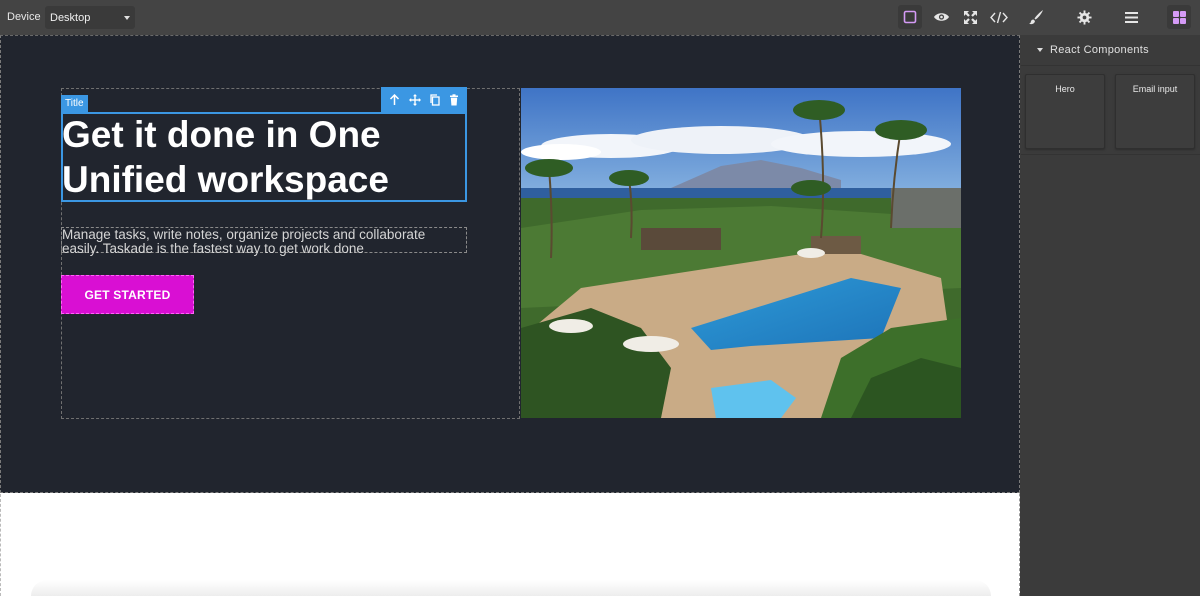 Image resolution: width=1200 pixels, height=596 pixels. I want to click on sw-visibility-button, so click(910, 17).